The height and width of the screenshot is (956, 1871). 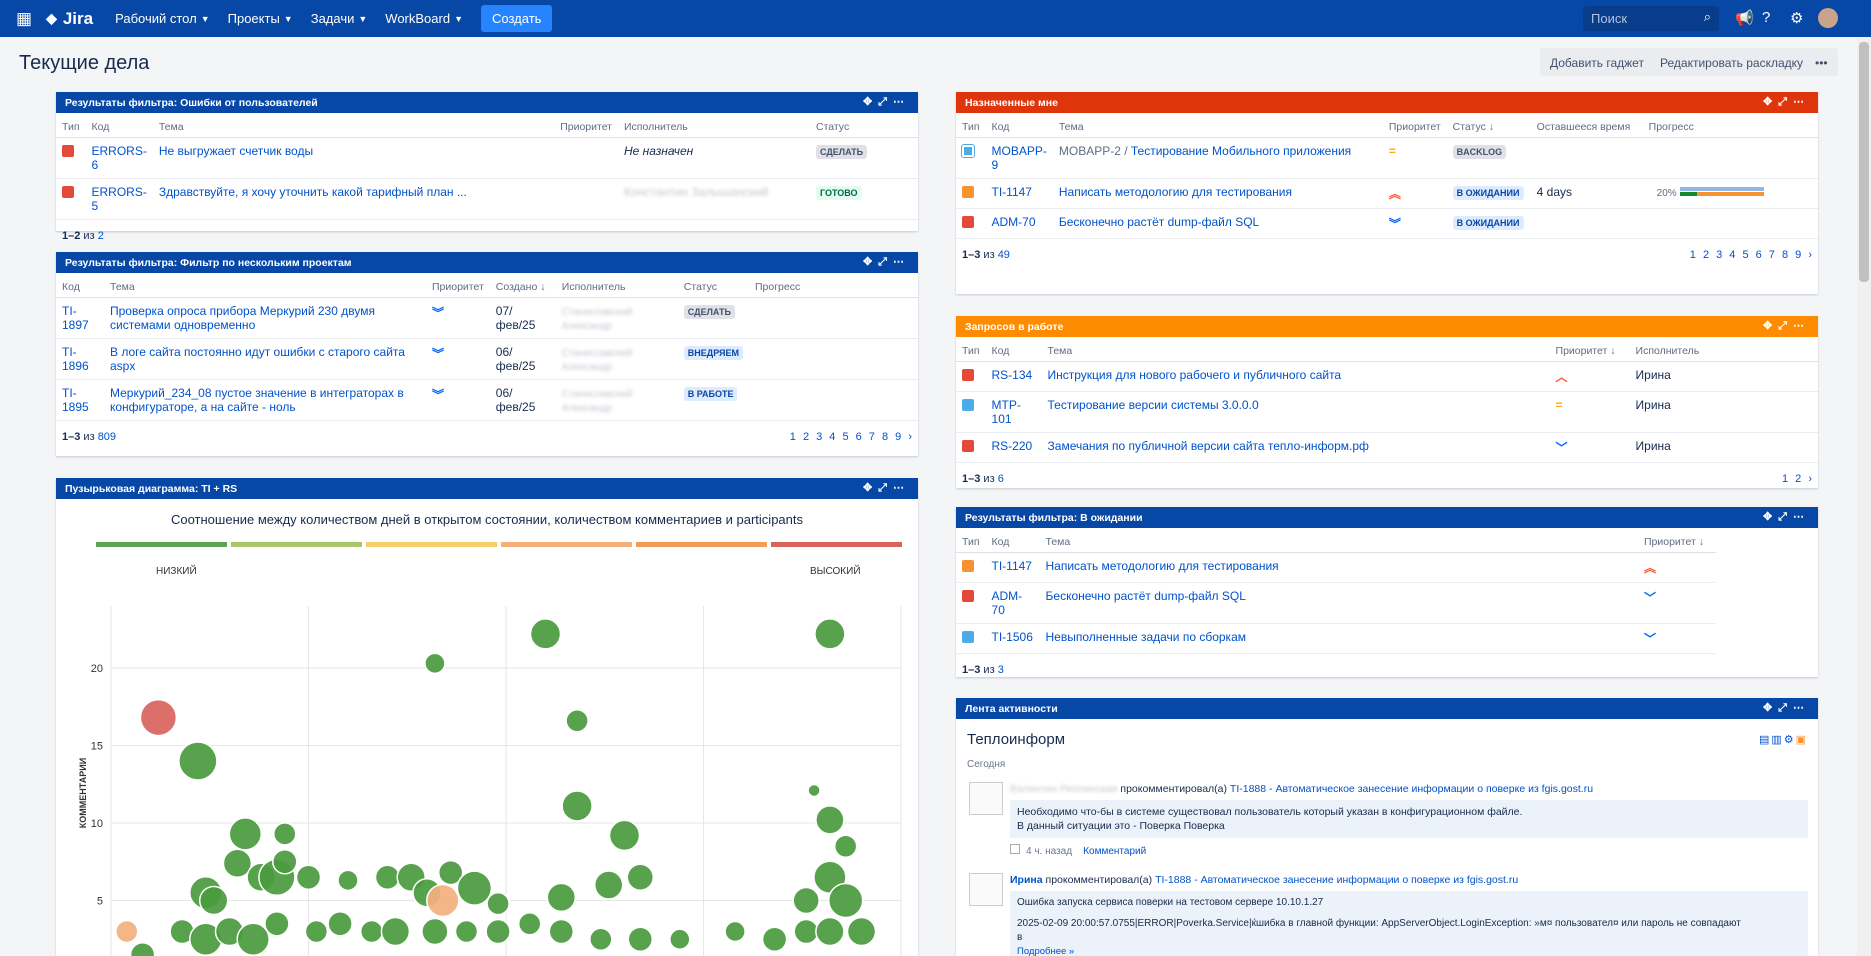 What do you see at coordinates (1732, 62) in the screenshot?
I see `edit-layout-button: Редактировать раскладку` at bounding box center [1732, 62].